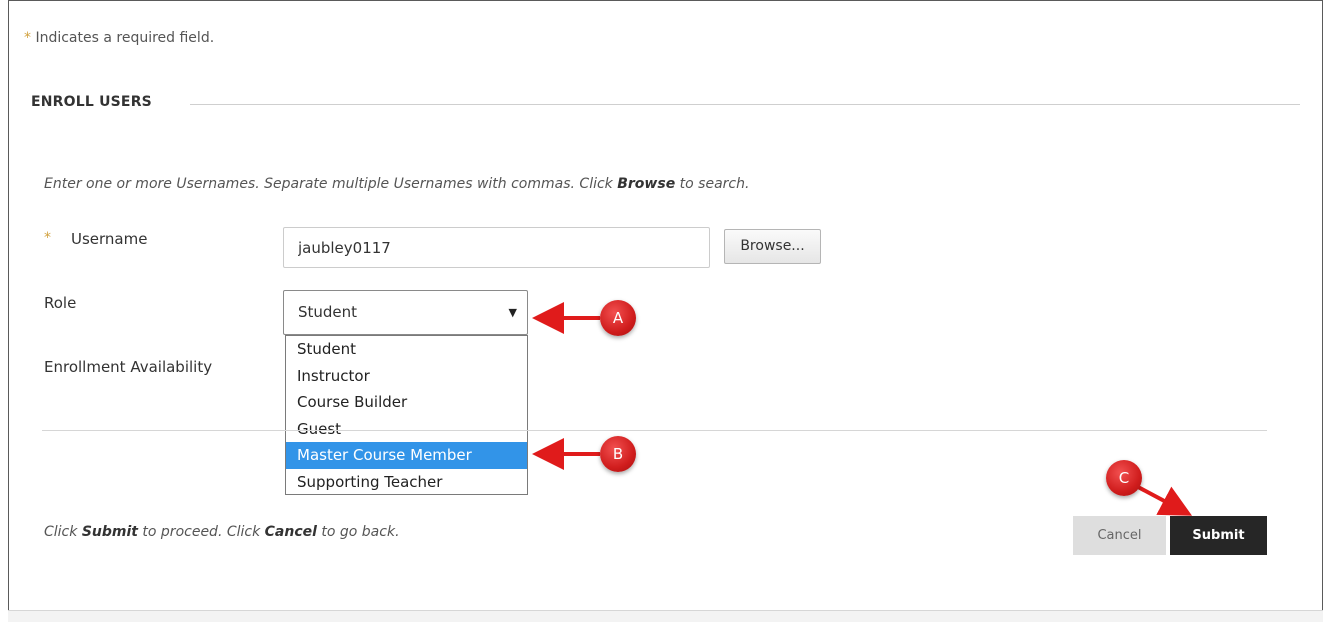 The width and height of the screenshot is (1330, 622). I want to click on required-note-text: Indicates a required field., so click(125, 38).